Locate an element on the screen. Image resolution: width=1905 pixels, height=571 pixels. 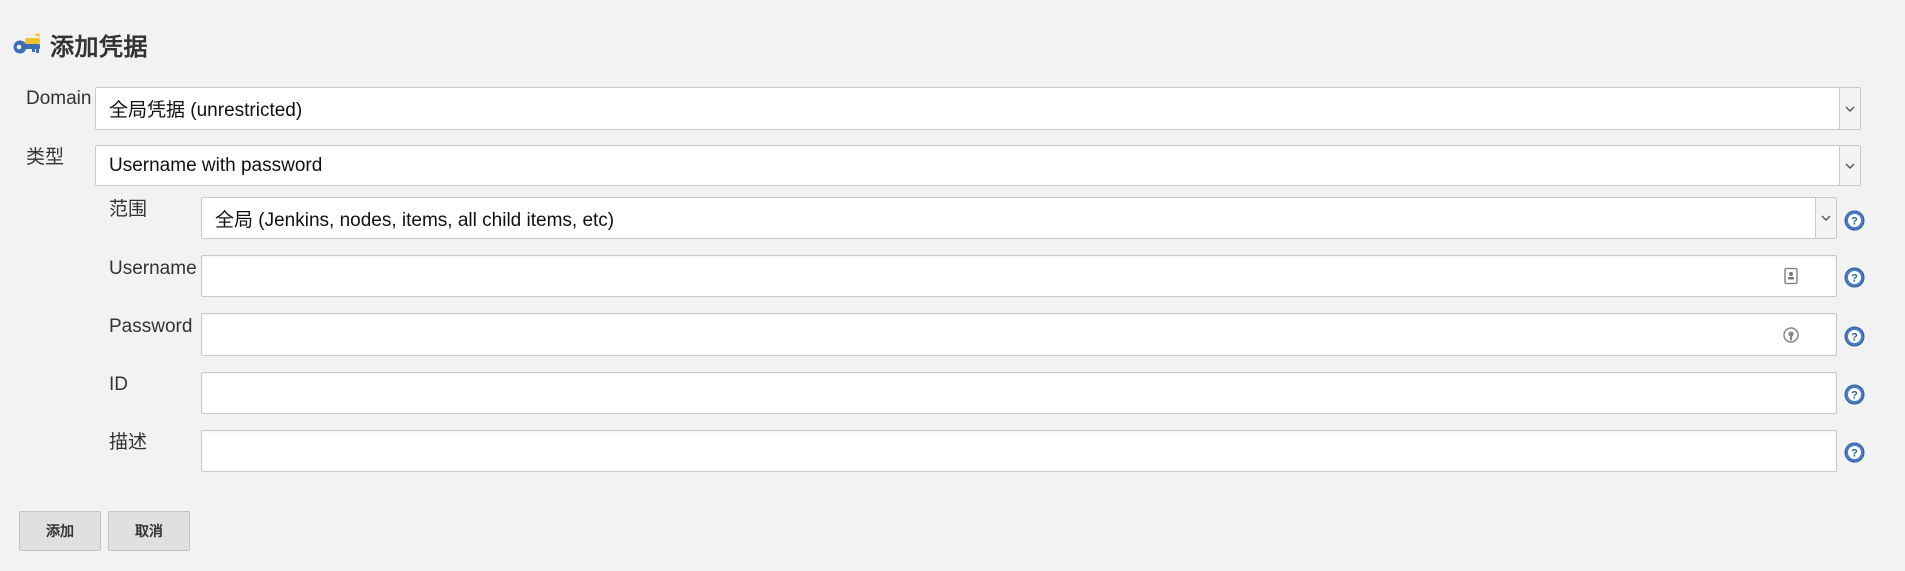
username-field is located at coordinates (1019, 276).